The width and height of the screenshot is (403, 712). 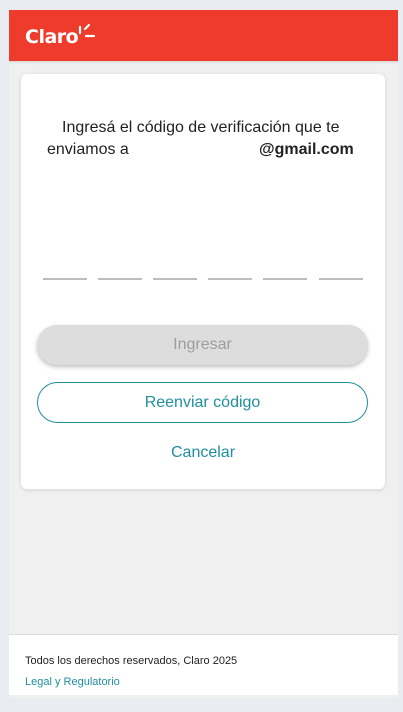 What do you see at coordinates (203, 453) in the screenshot?
I see `cancel-link: Cancelar` at bounding box center [203, 453].